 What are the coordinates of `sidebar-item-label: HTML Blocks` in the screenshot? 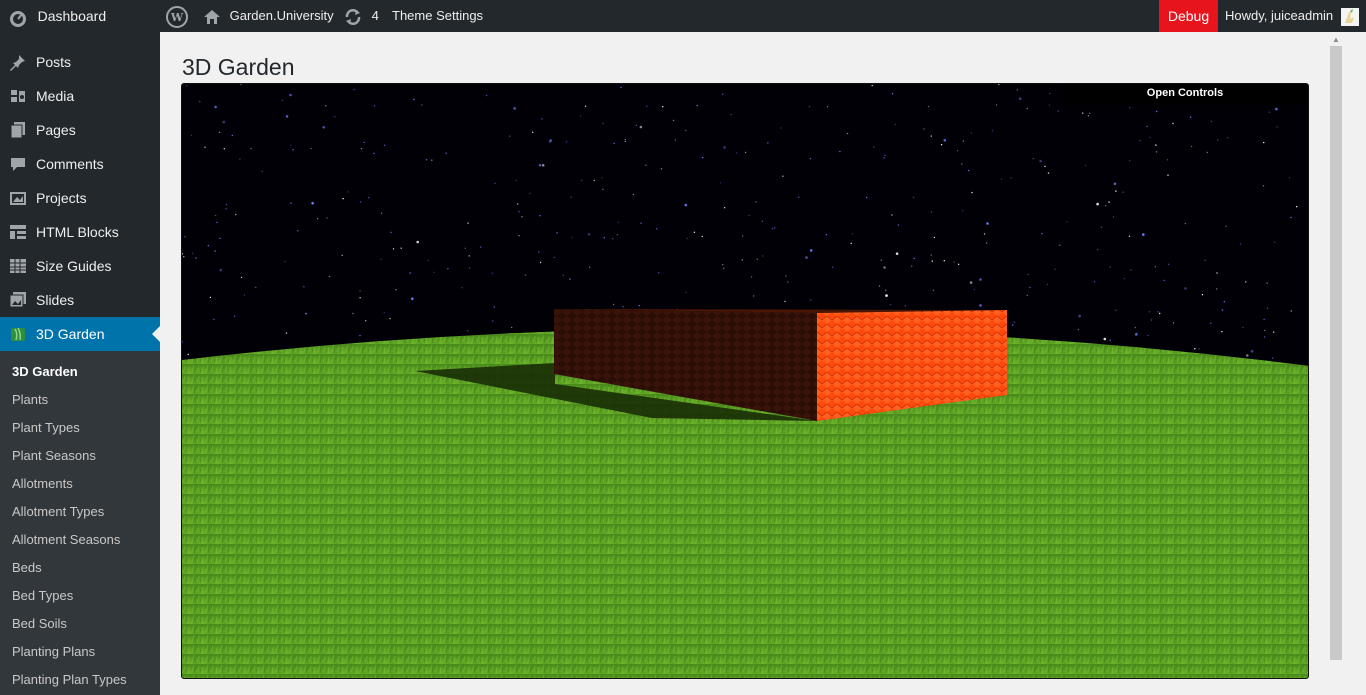 It's located at (77, 232).